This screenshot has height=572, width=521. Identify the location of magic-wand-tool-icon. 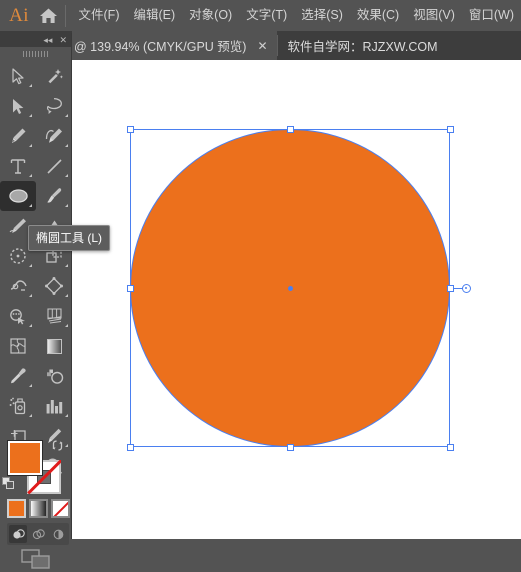
(54, 76).